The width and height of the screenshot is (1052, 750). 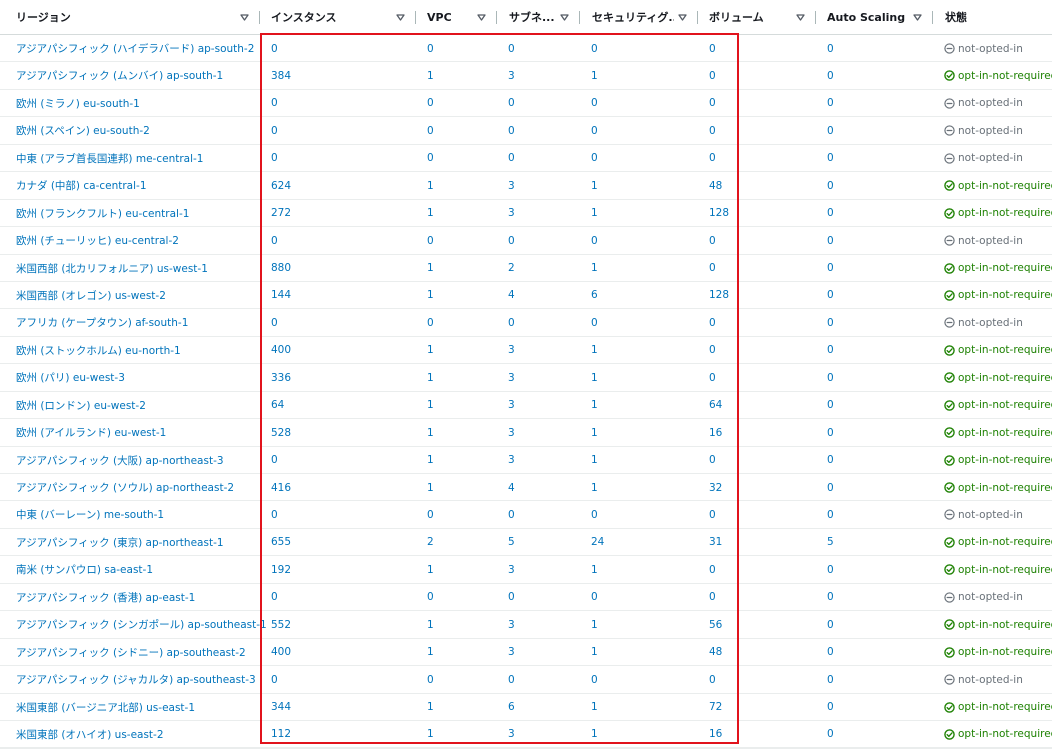 What do you see at coordinates (136, 679) in the screenshot?
I see `region-link: アジアパシフィック (ジャカルタ) ap-southeast-3` at bounding box center [136, 679].